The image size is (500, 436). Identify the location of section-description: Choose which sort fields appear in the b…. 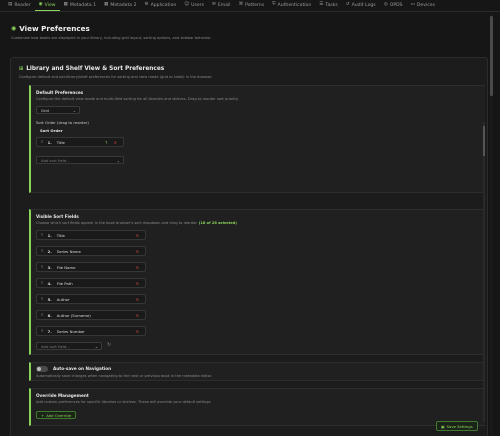
(136, 223).